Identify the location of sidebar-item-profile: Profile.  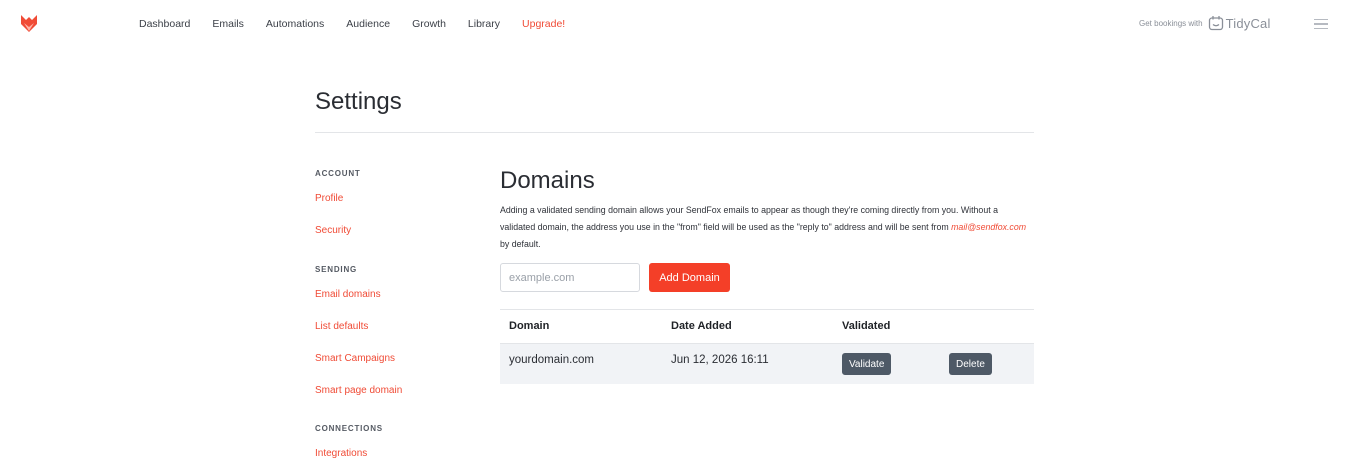
(329, 198).